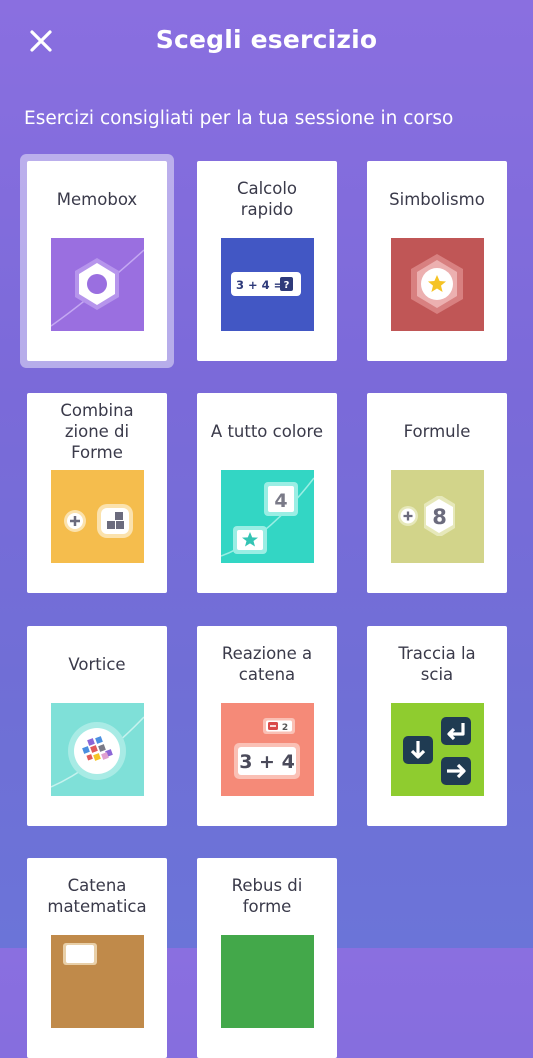 This screenshot has width=533, height=1058. I want to click on exercise-card-catena-matematica: Catena matematica, so click(97, 958).